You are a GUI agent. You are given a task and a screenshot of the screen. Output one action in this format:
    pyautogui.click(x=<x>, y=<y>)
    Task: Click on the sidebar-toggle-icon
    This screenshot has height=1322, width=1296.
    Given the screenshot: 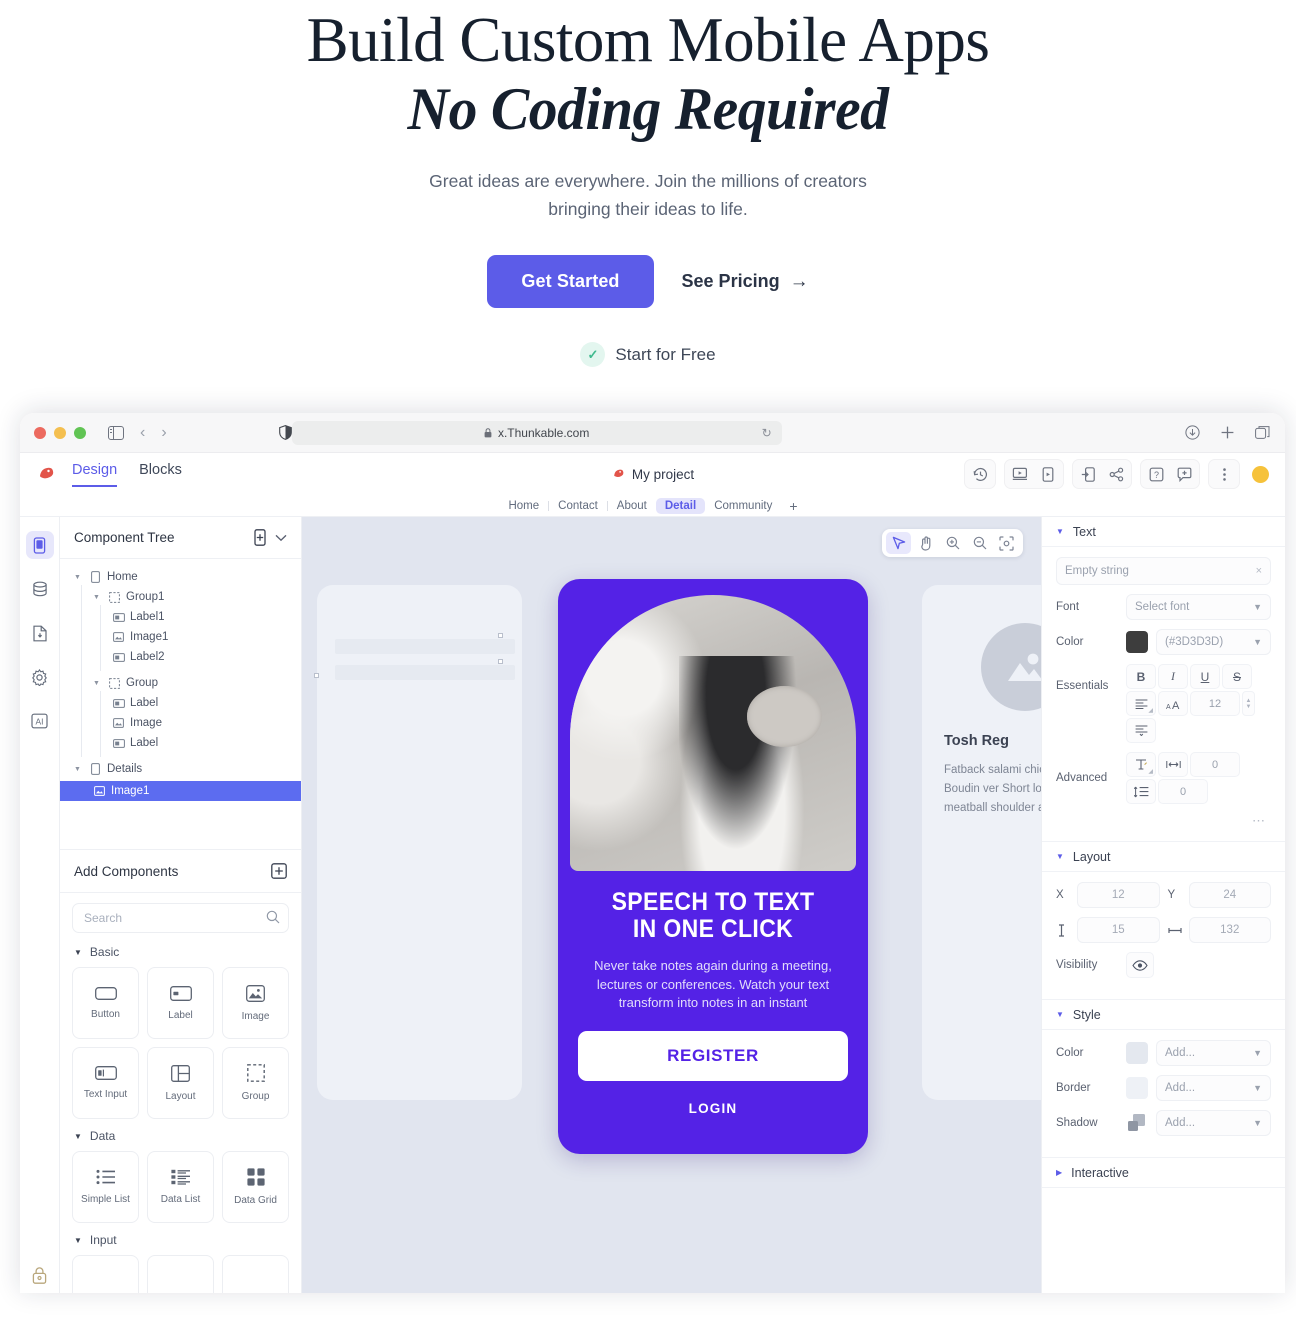 What is the action you would take?
    pyautogui.click(x=116, y=432)
    